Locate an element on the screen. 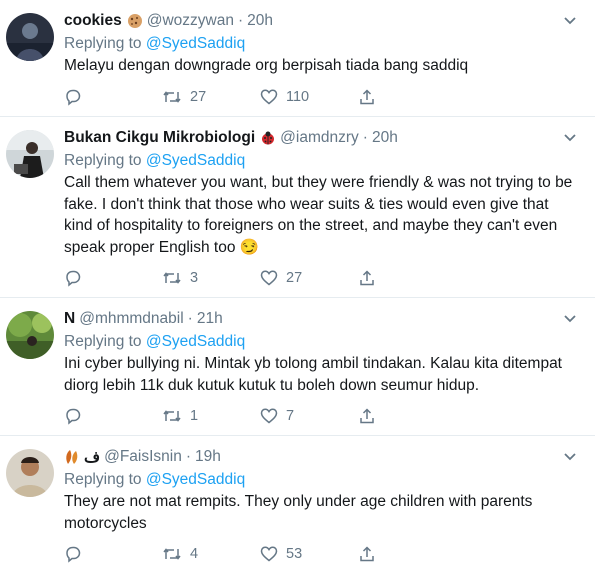  user-handle: @iamdnzry is located at coordinates (319, 138).